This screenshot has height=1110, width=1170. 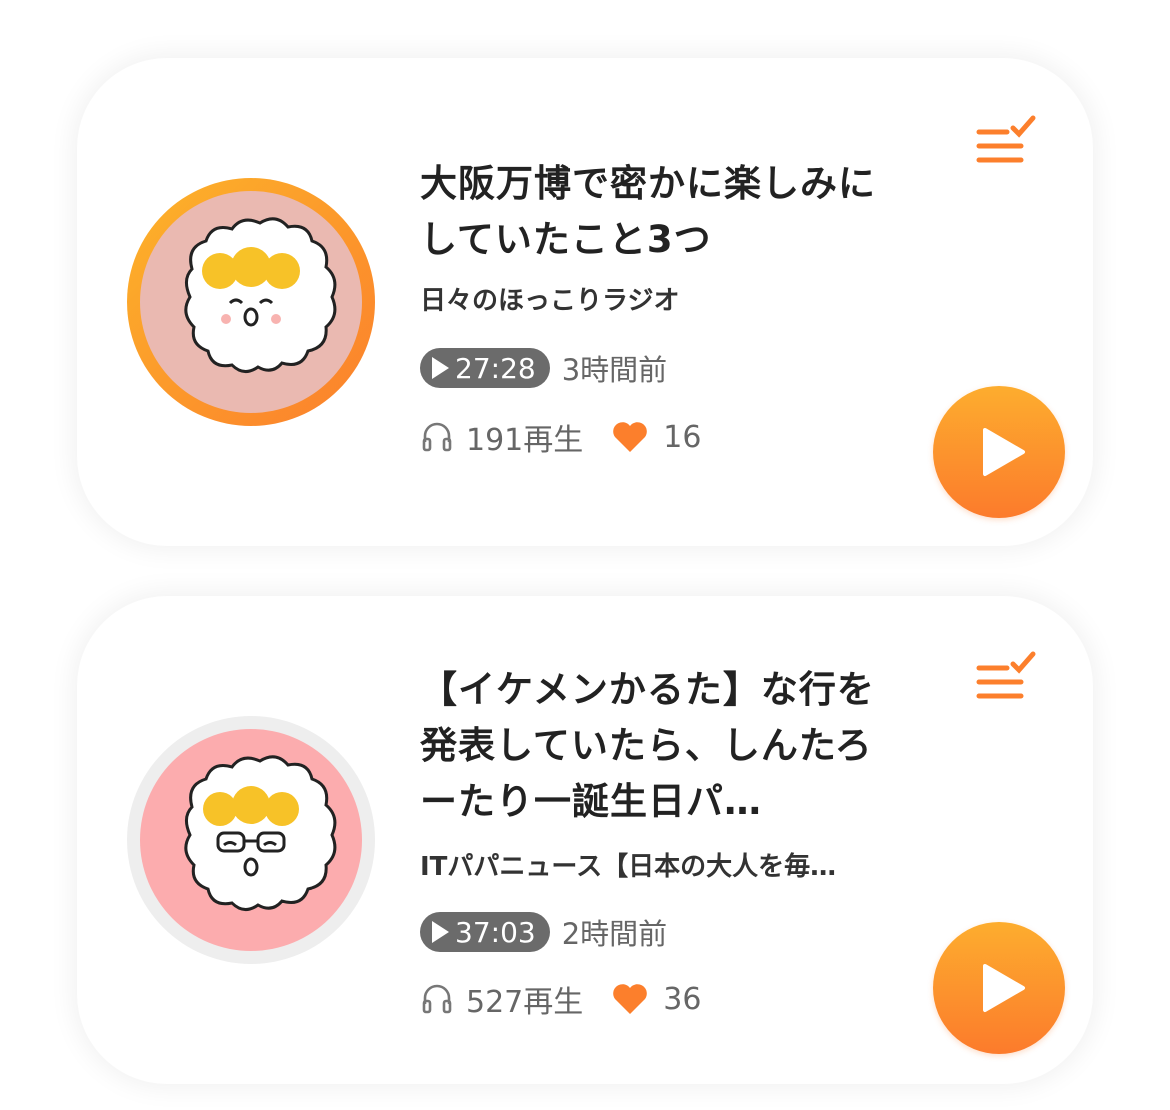 I want to click on like-count: 16, so click(x=682, y=437).